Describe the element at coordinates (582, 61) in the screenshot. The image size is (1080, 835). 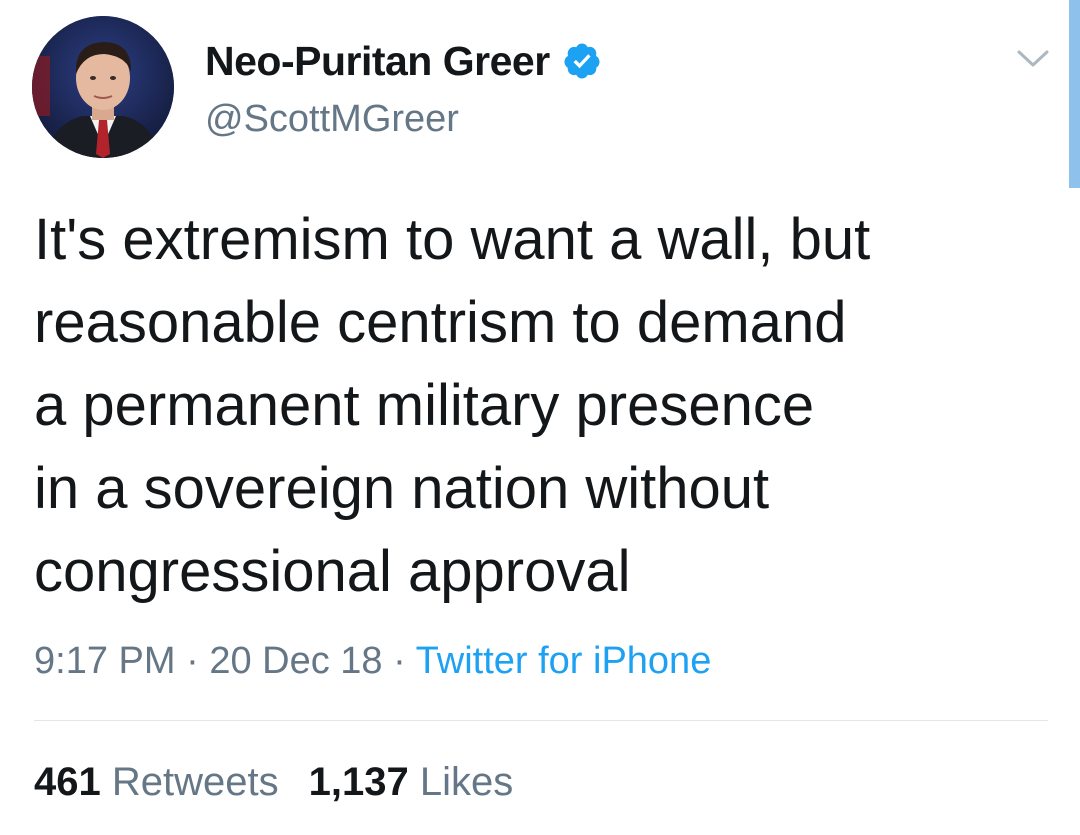
I see `verified-badge-icon` at that location.